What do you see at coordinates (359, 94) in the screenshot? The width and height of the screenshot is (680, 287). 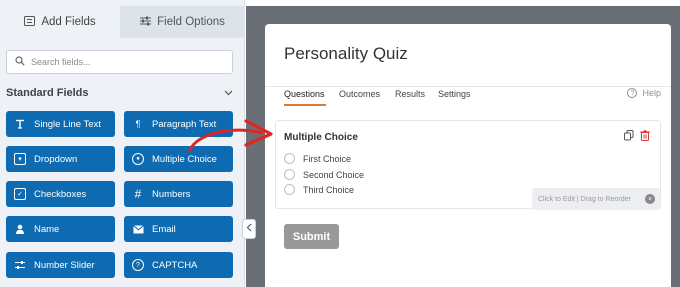 I see `tab-outcomes: Outcomes` at bounding box center [359, 94].